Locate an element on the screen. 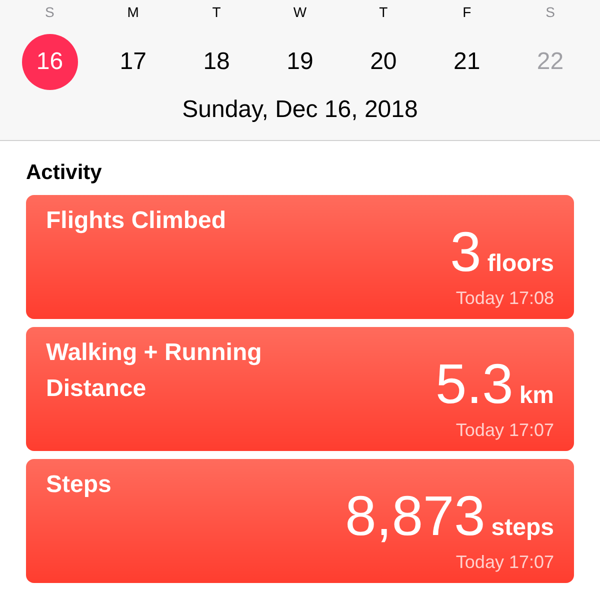  weekday-label: W is located at coordinates (300, 13).